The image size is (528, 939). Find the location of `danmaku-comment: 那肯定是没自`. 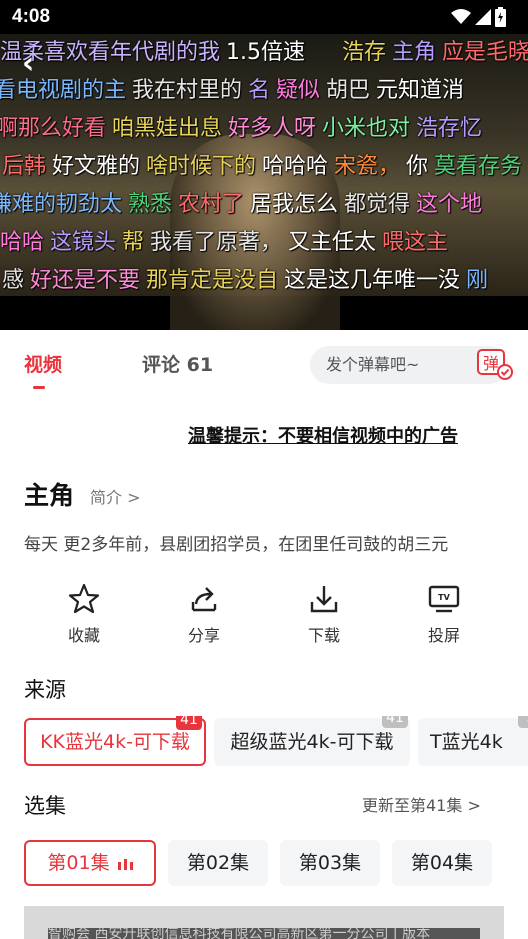

danmaku-comment: 那肯定是没自 is located at coordinates (212, 280).